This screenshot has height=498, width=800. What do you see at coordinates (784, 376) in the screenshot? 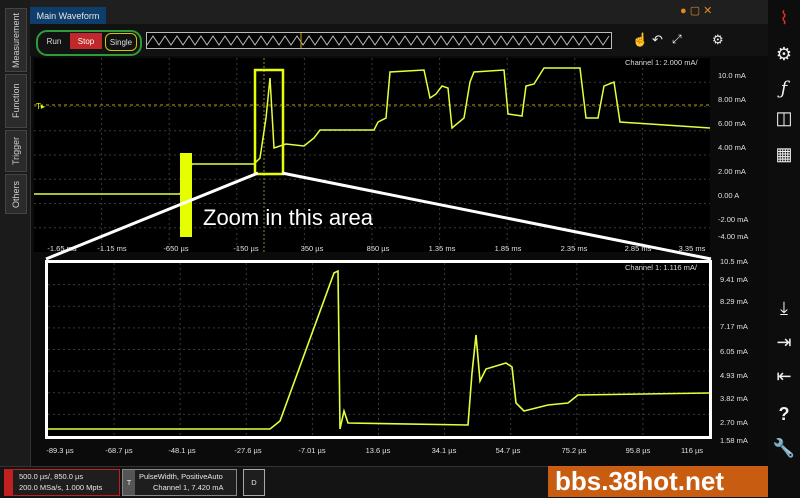
I see `export-icon: ⇤` at bounding box center [784, 376].